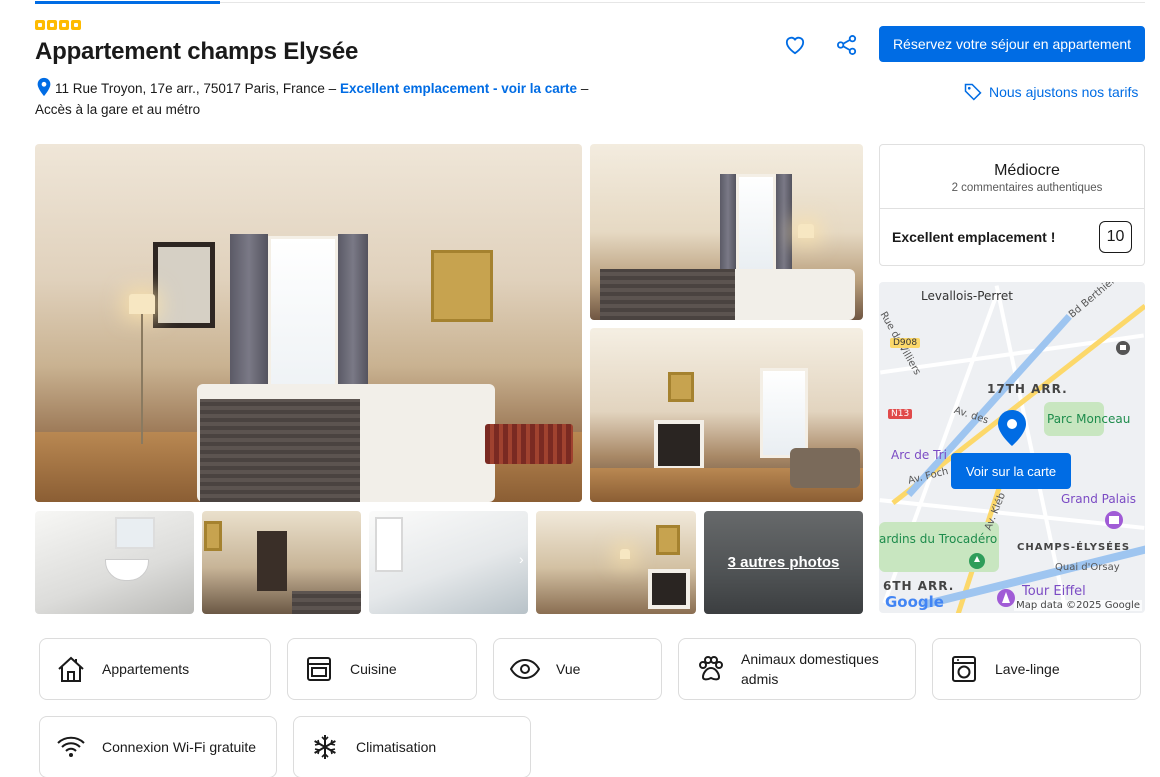  I want to click on more-photos-label: 3 autres photos, so click(783, 562).